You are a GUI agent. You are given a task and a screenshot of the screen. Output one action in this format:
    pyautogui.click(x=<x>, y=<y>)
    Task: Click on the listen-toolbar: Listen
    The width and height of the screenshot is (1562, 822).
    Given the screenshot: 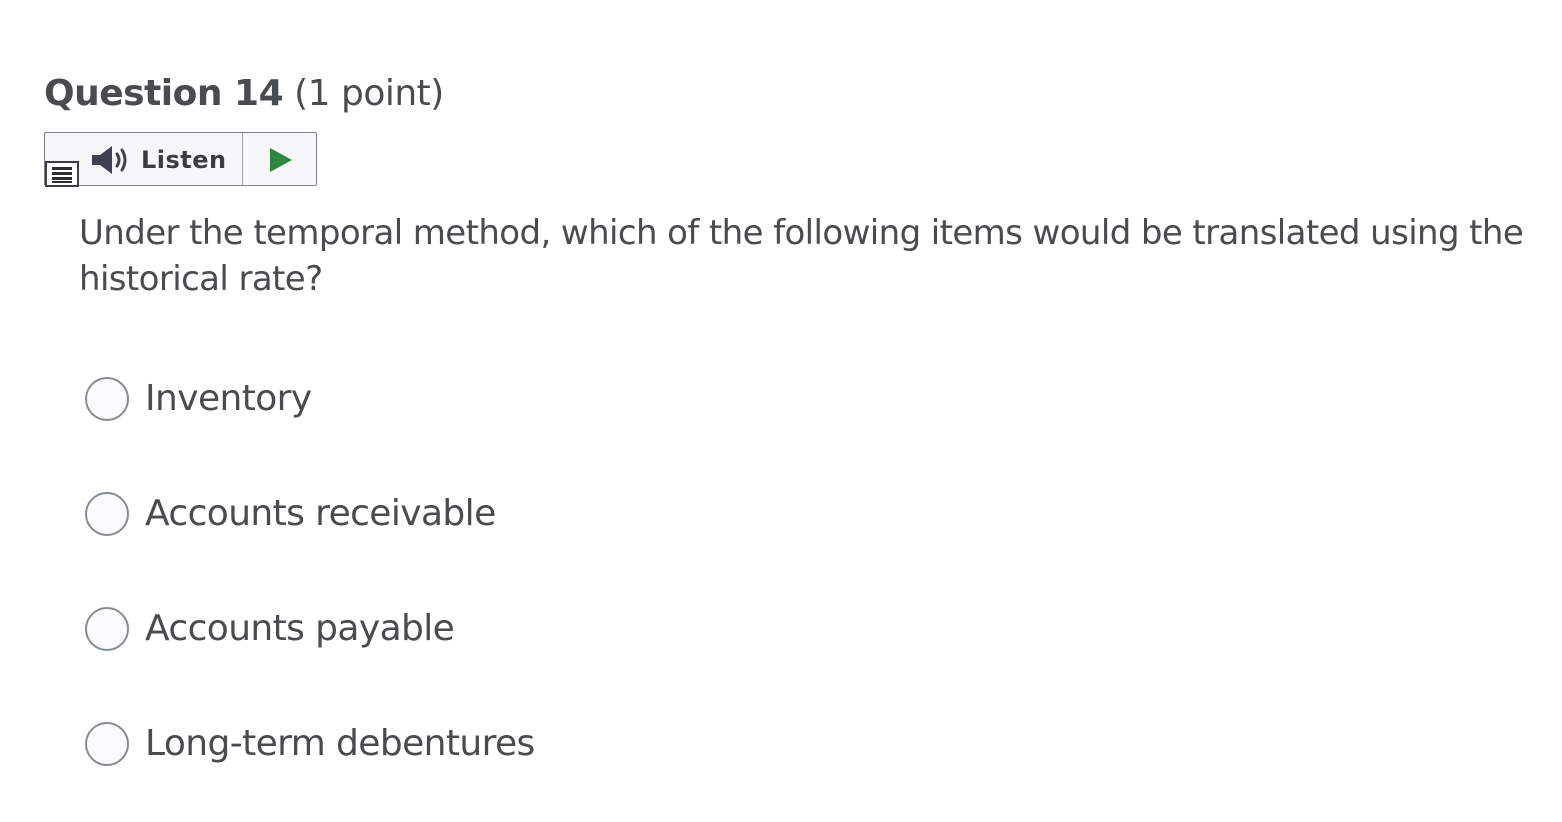 What is the action you would take?
    pyautogui.click(x=180, y=159)
    